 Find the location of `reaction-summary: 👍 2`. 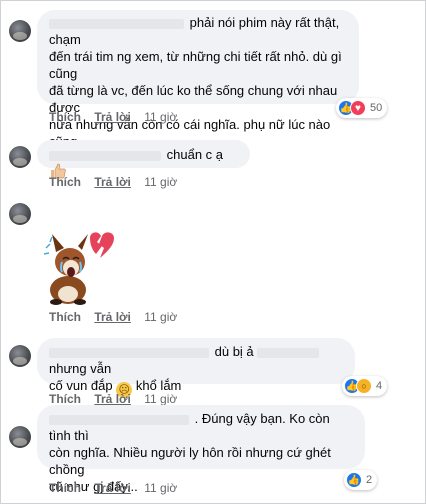

reaction-summary: 👍 2 is located at coordinates (361, 480).